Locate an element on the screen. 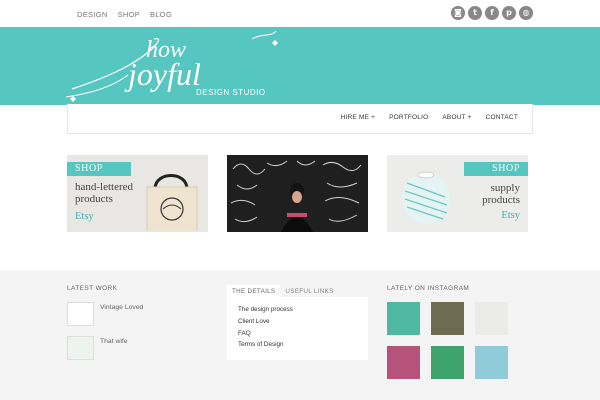 The width and height of the screenshot is (600, 400). twitter-icon: t is located at coordinates (475, 13).